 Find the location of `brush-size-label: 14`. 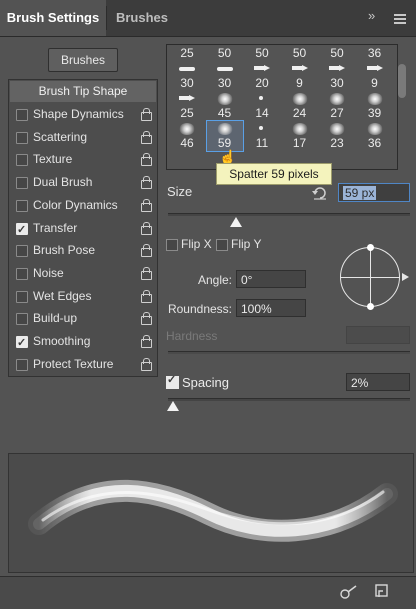

brush-size-label: 14 is located at coordinates (262, 113).